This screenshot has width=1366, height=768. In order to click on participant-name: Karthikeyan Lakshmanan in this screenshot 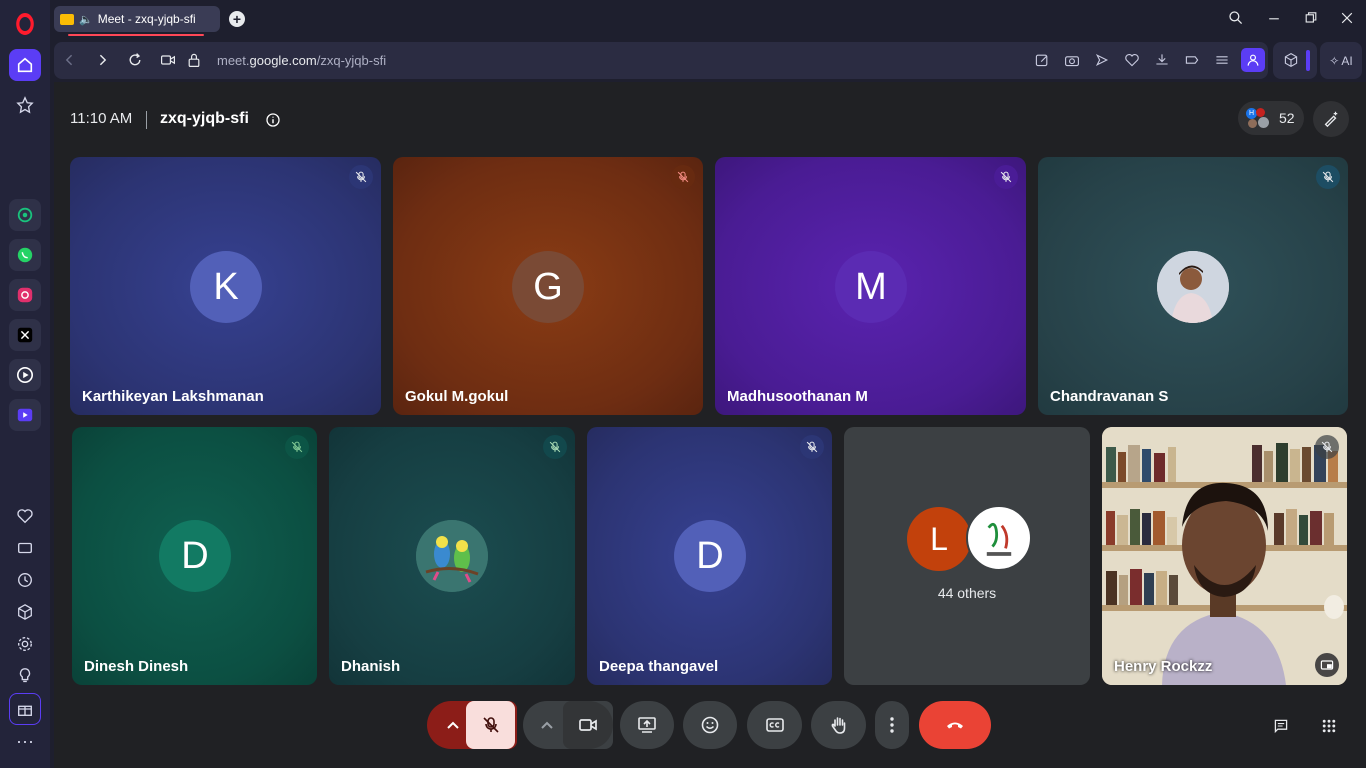, I will do `click(173, 396)`.